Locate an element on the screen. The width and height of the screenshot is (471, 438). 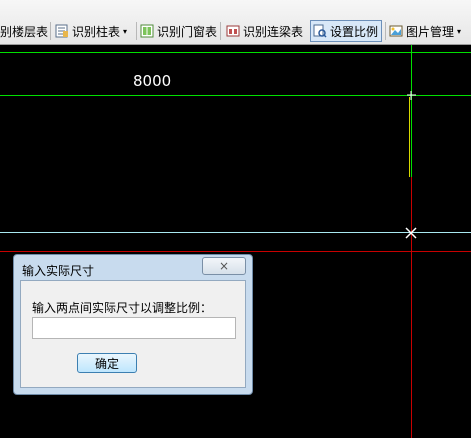
ok-button: 确定 is located at coordinates (107, 363).